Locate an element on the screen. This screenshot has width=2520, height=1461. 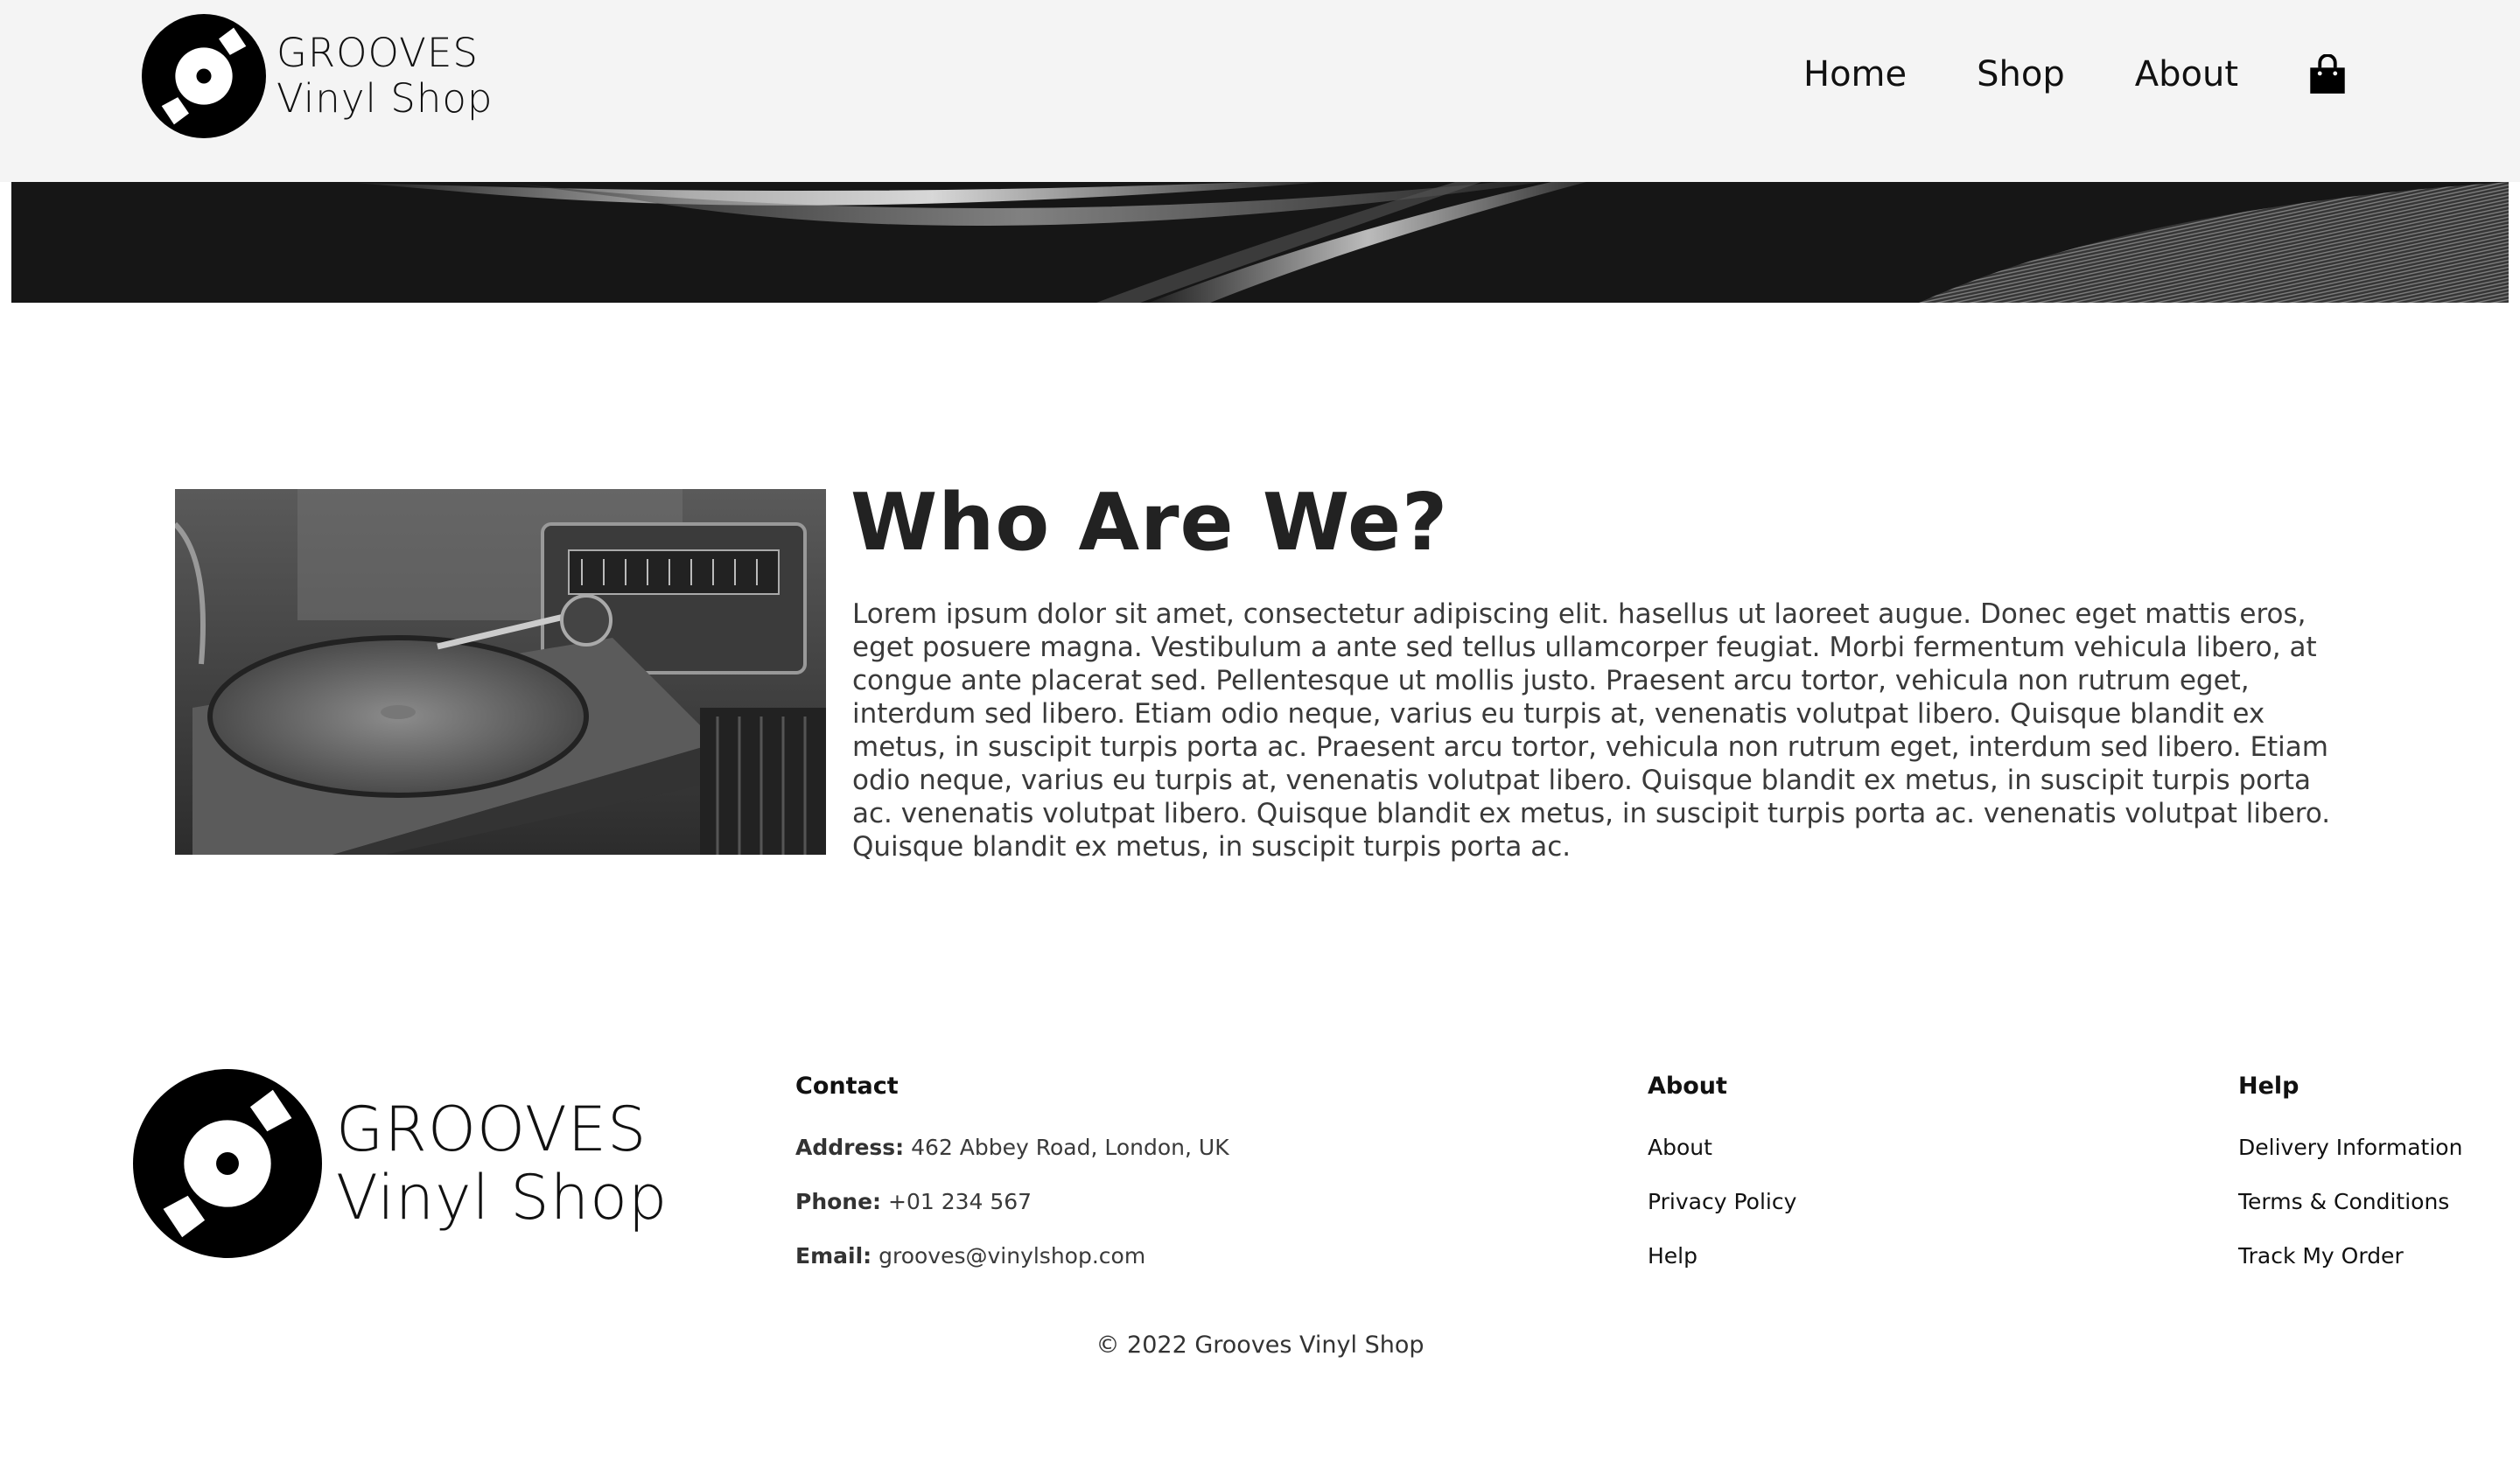
footer-about-column: About About Privacy Policy Help is located at coordinates (1722, 1184).